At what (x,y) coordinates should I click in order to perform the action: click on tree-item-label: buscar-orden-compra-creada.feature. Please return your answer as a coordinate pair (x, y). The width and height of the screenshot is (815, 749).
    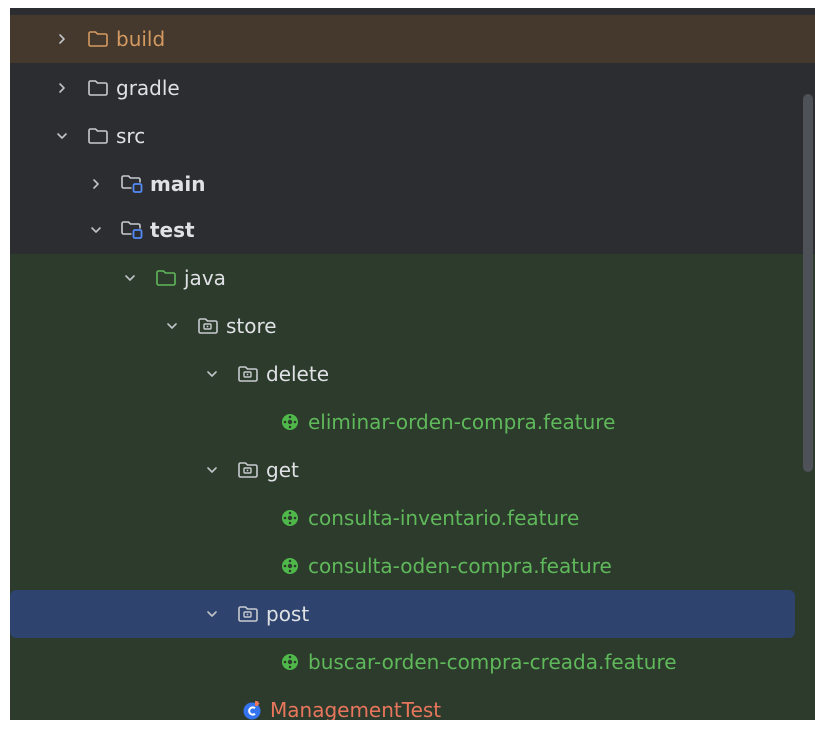
    Looking at the image, I should click on (492, 662).